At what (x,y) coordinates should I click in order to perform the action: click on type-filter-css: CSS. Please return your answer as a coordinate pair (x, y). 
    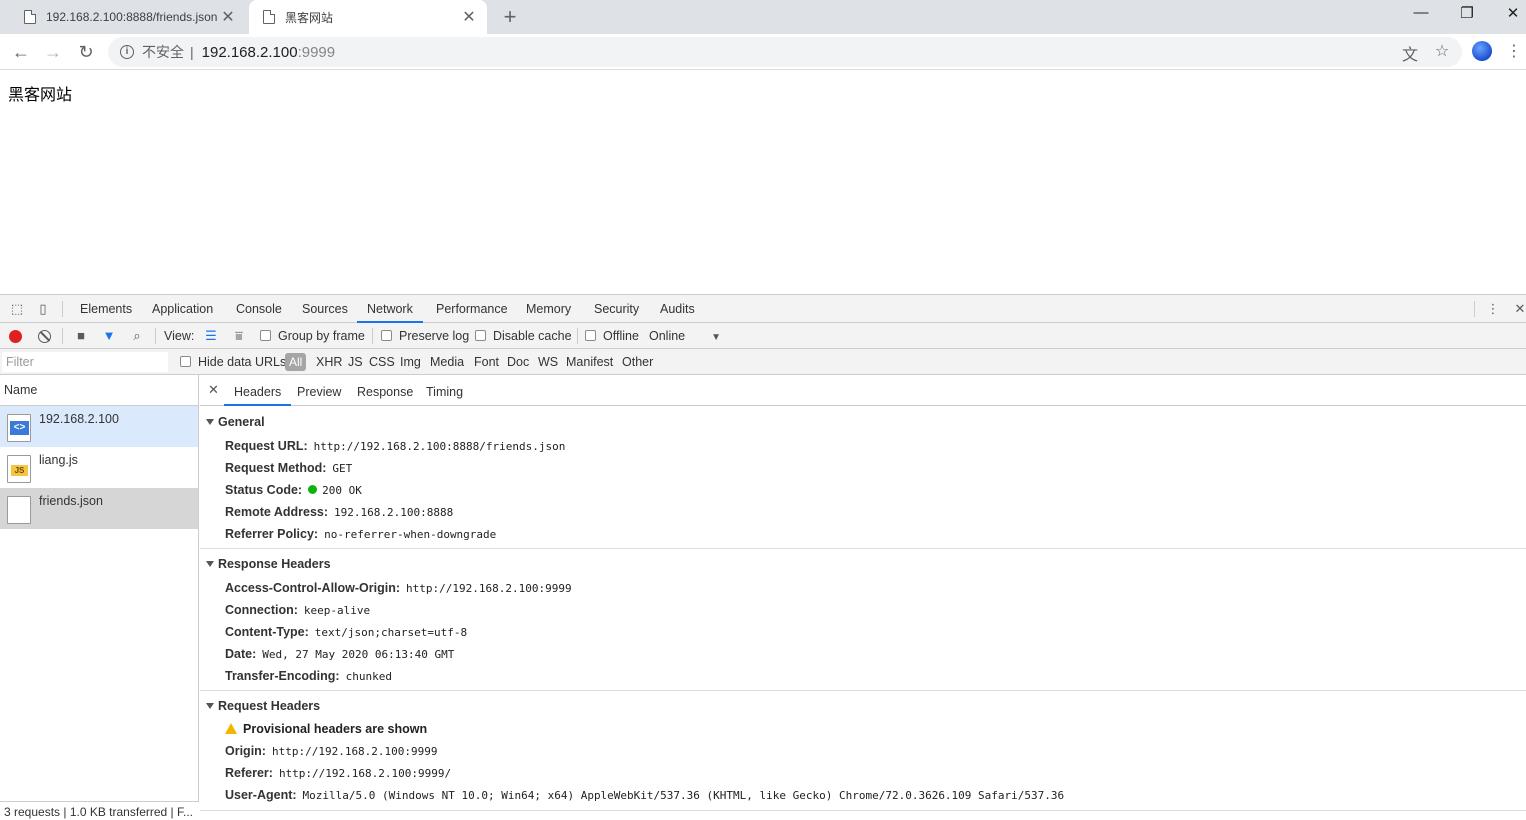
    Looking at the image, I should click on (382, 362).